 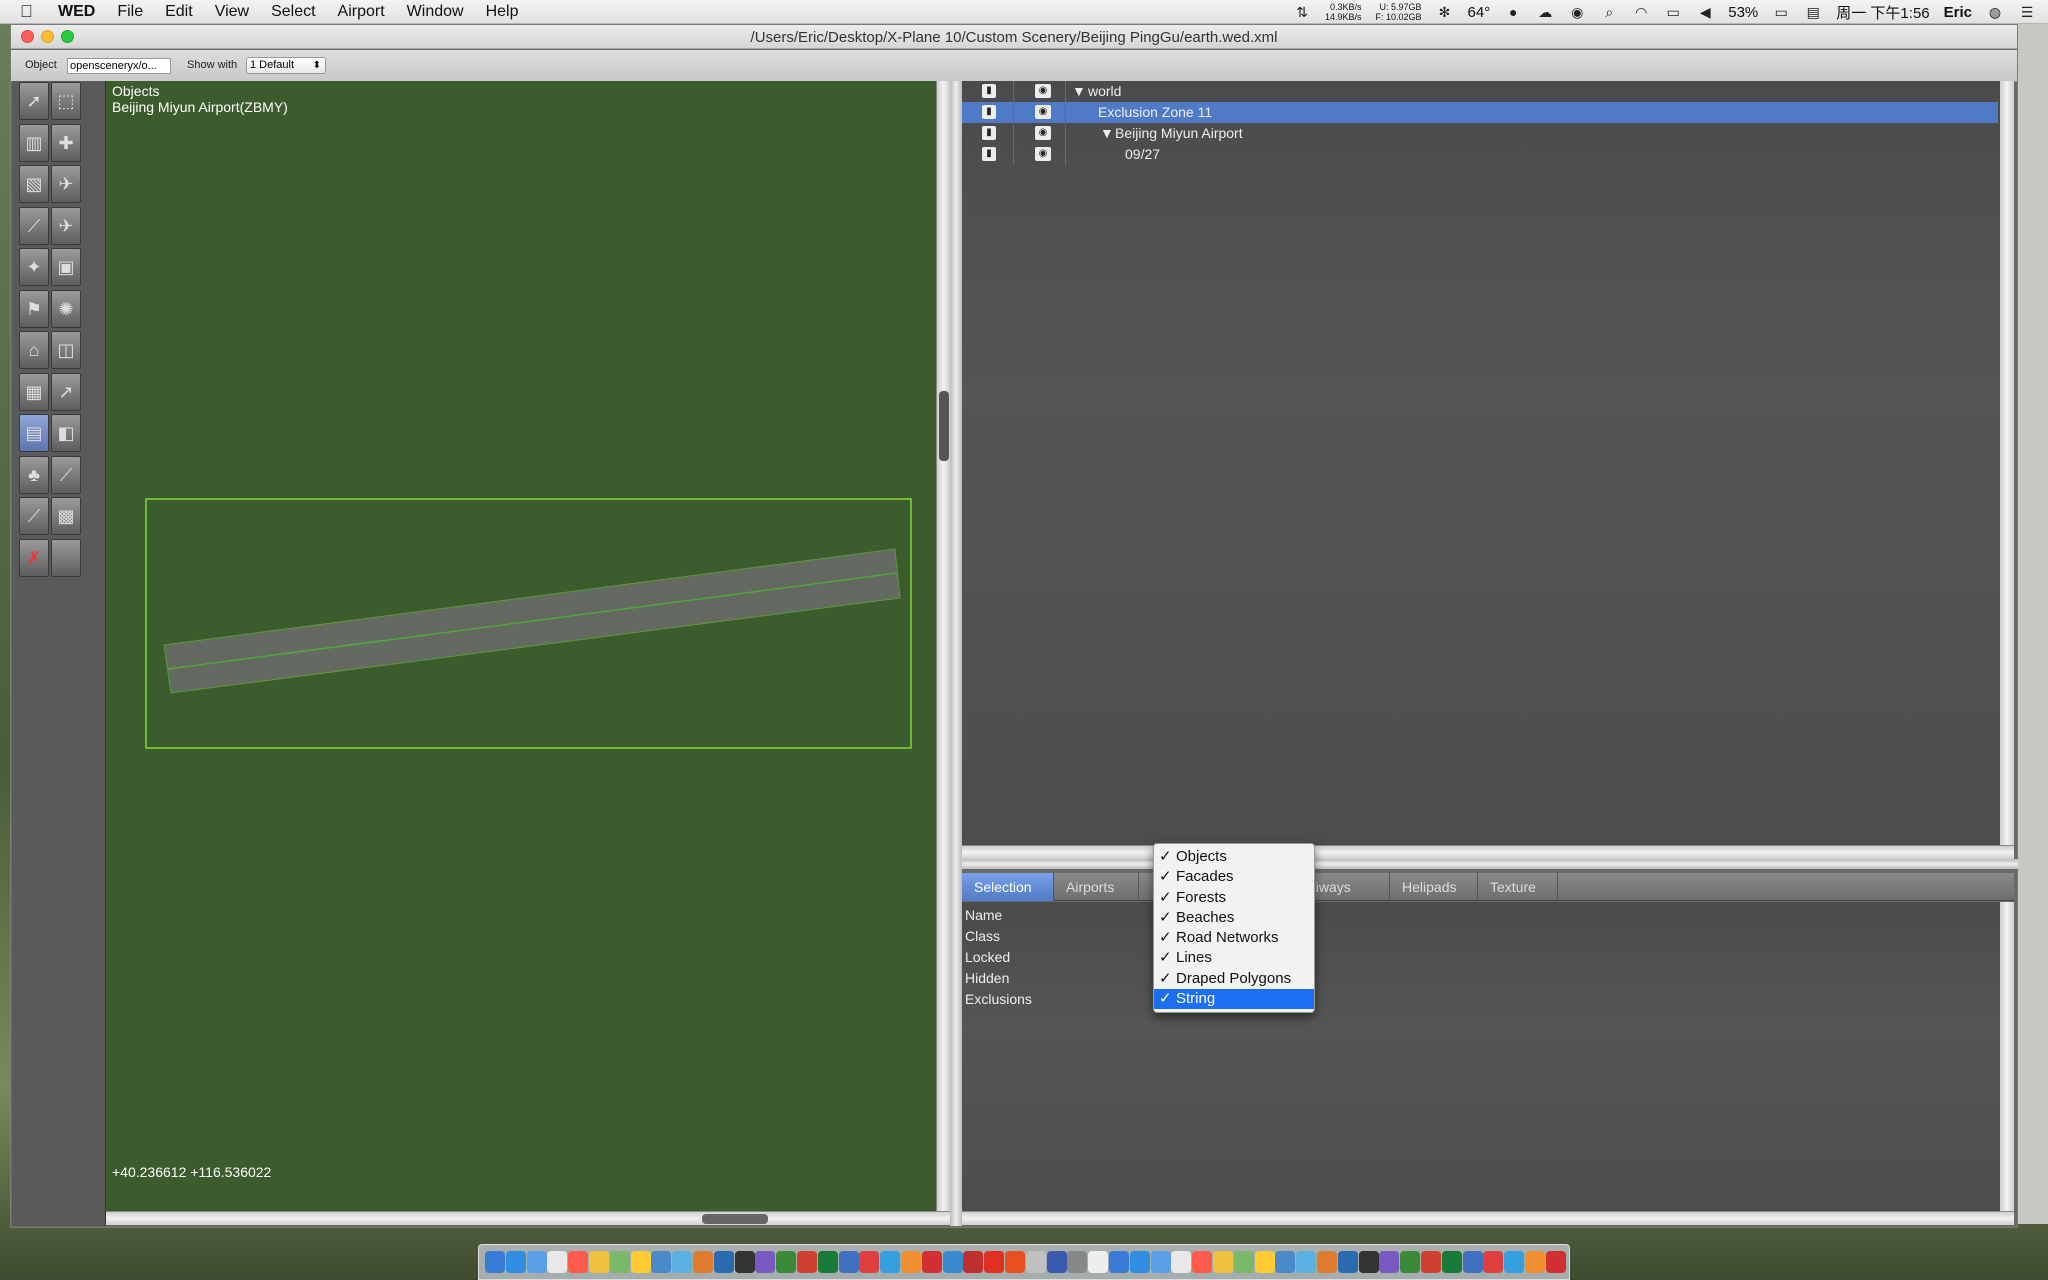 I want to click on hierarchy-horizontal-scrollbar, so click(x=1488, y=852).